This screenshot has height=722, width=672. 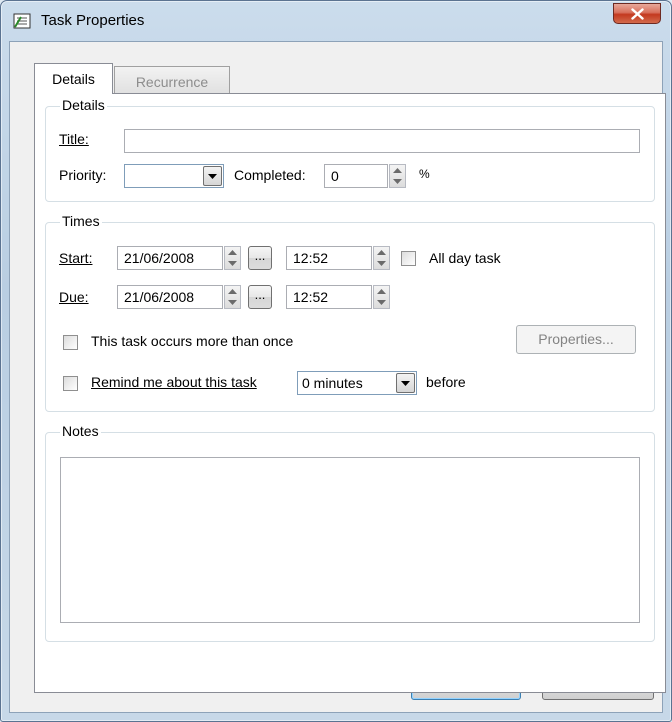 I want to click on due-date-spinner, so click(x=232, y=297).